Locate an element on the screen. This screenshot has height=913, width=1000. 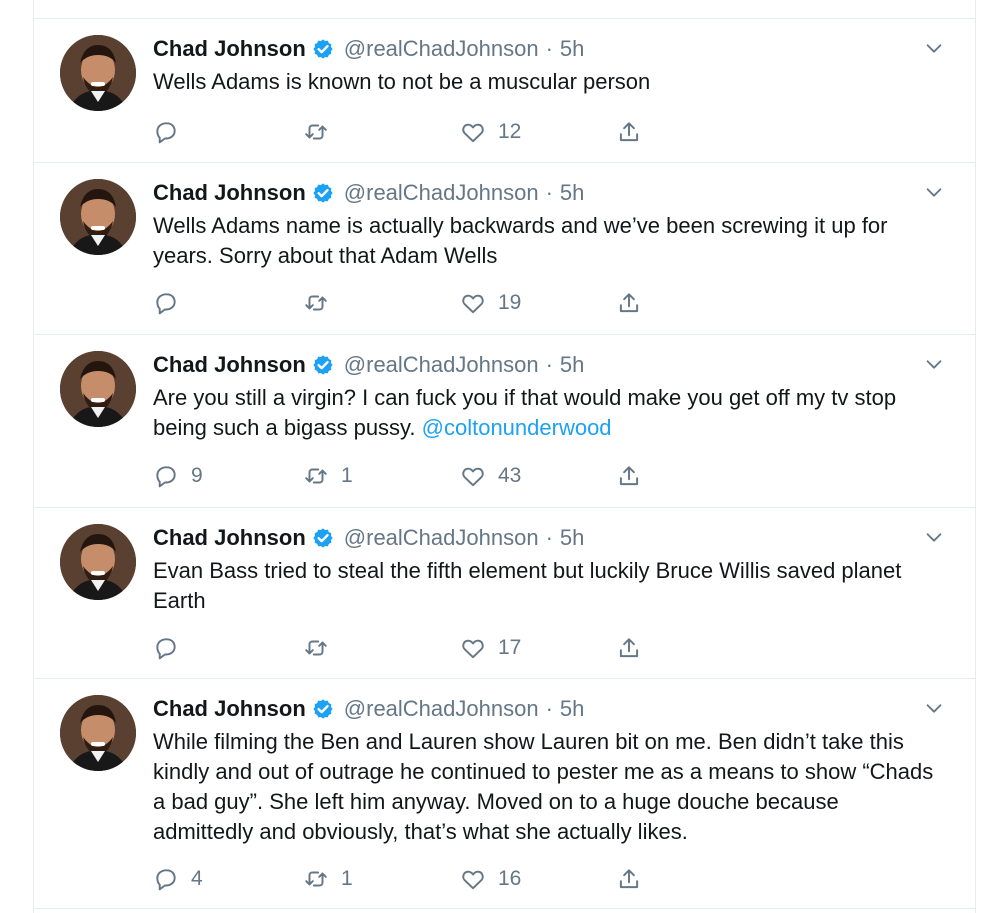
mention-link: @coltonunderwood is located at coordinates (517, 427).